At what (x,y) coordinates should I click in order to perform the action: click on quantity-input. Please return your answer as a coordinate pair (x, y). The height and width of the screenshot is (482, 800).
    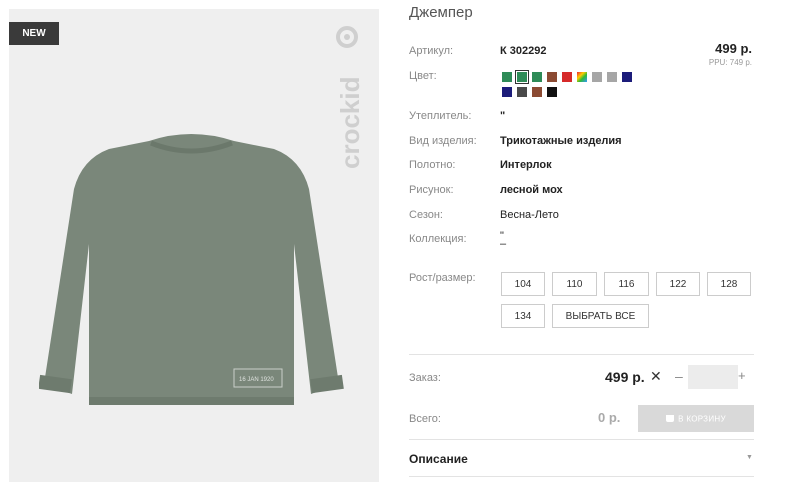
    Looking at the image, I should click on (713, 377).